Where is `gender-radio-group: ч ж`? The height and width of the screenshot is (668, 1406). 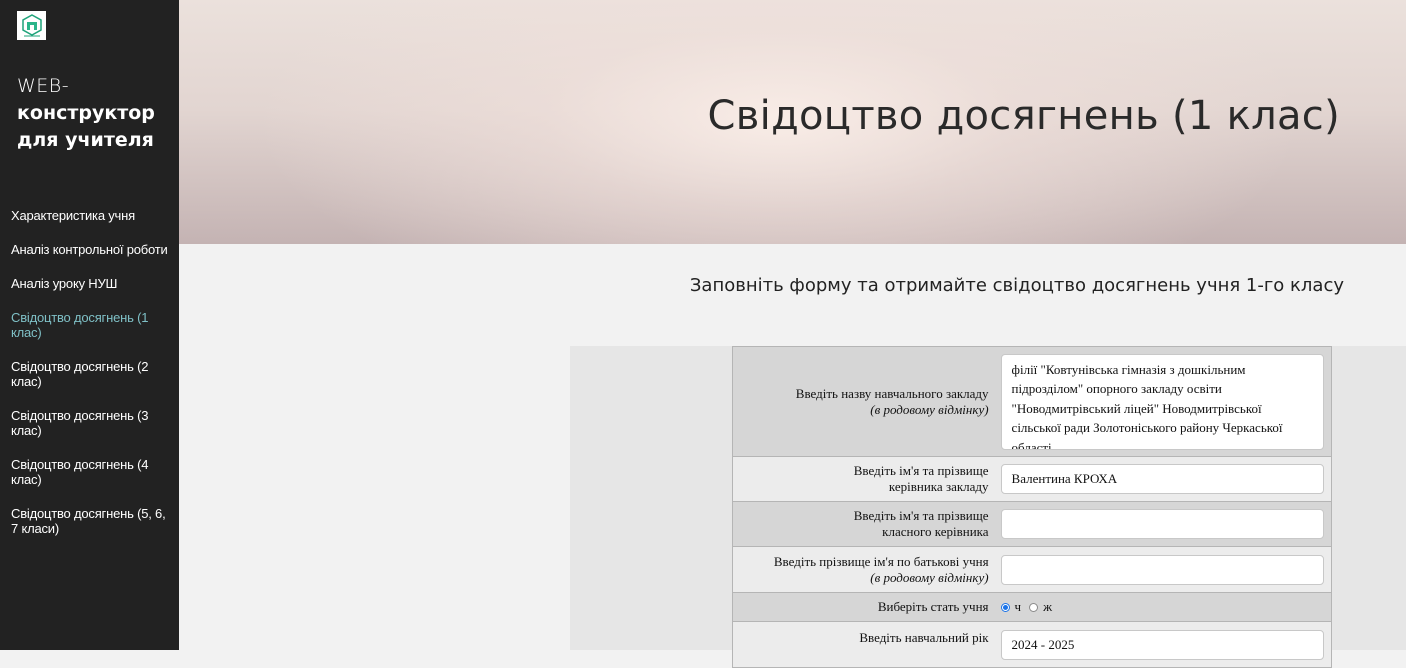
gender-radio-group: ч ж is located at coordinates (1162, 607).